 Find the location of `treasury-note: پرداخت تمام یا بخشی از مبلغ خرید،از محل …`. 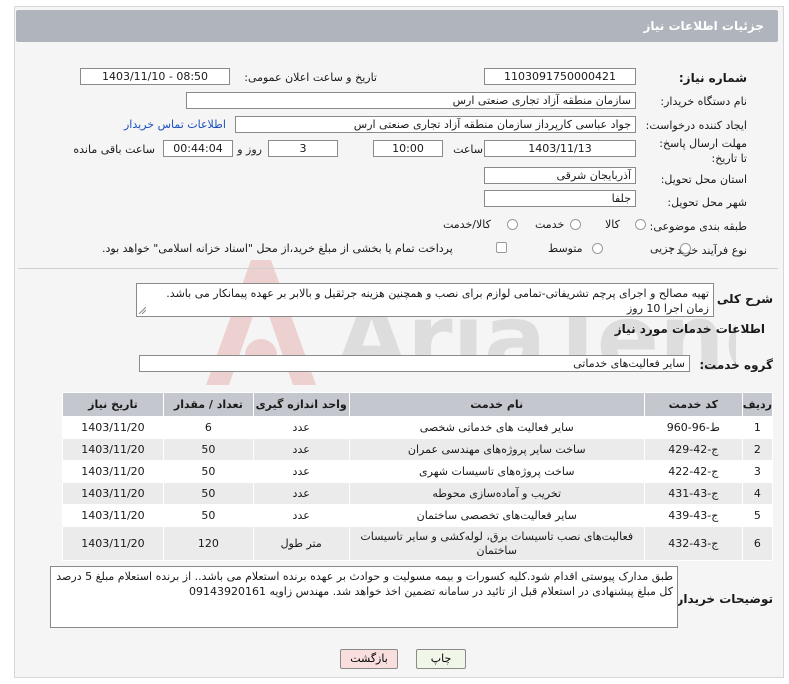

treasury-note: پرداخت تمام یا بخشی از مبلغ خرید،از محل … is located at coordinates (277, 248).